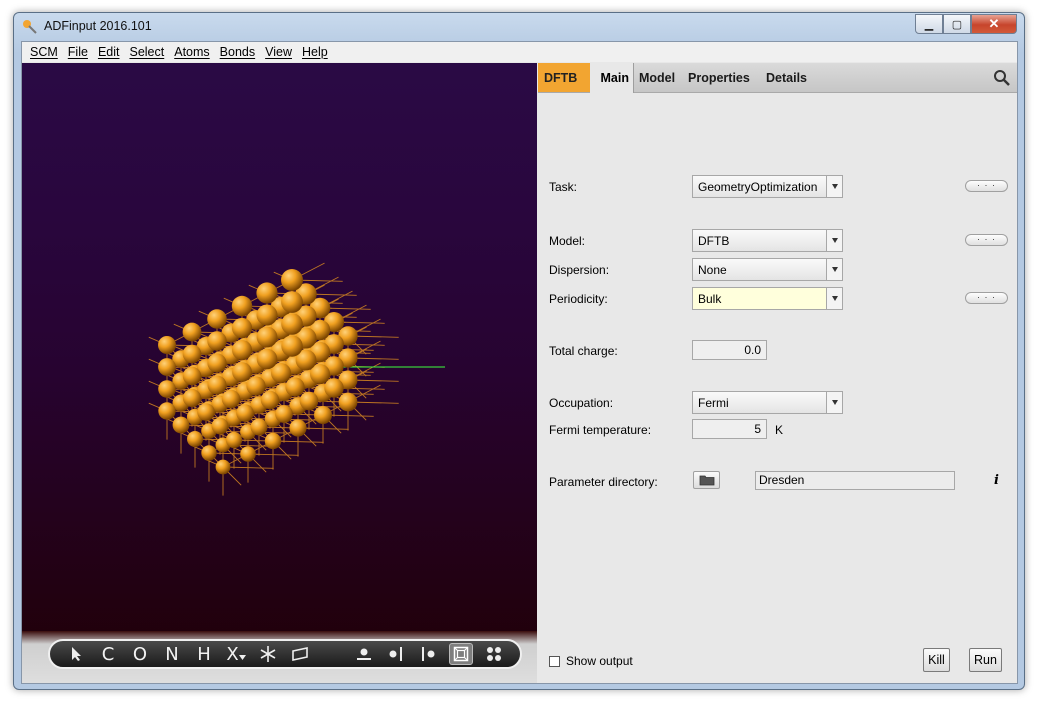 This screenshot has width=1042, height=709. Describe the element at coordinates (767, 402) in the screenshot. I see `occupation-select: Fermi` at that location.